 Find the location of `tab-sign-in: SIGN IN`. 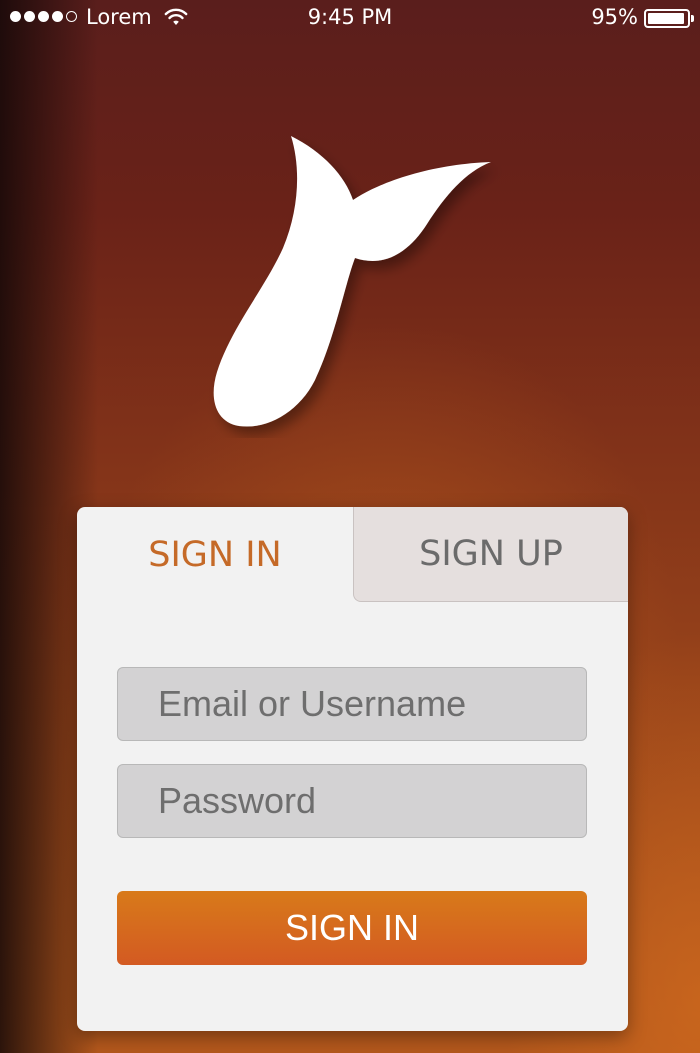

tab-sign-in: SIGN IN is located at coordinates (215, 554).